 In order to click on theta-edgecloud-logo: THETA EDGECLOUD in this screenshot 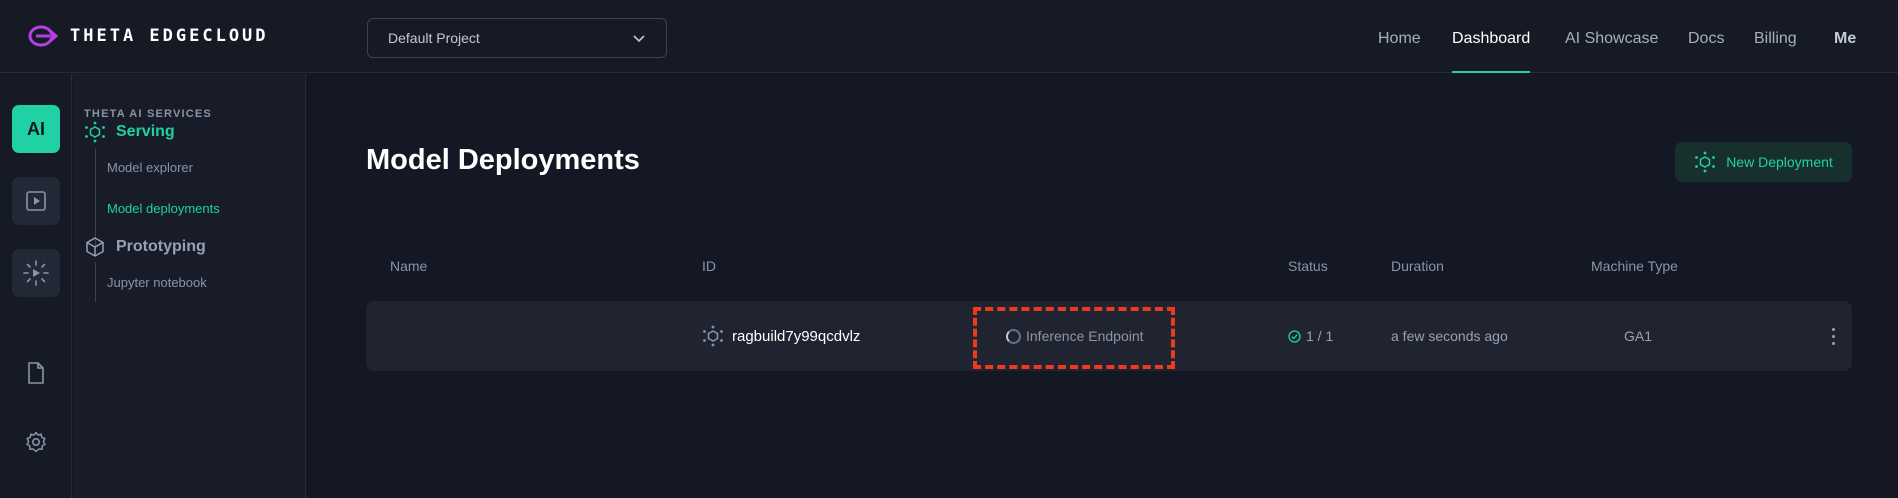, I will do `click(148, 36)`.